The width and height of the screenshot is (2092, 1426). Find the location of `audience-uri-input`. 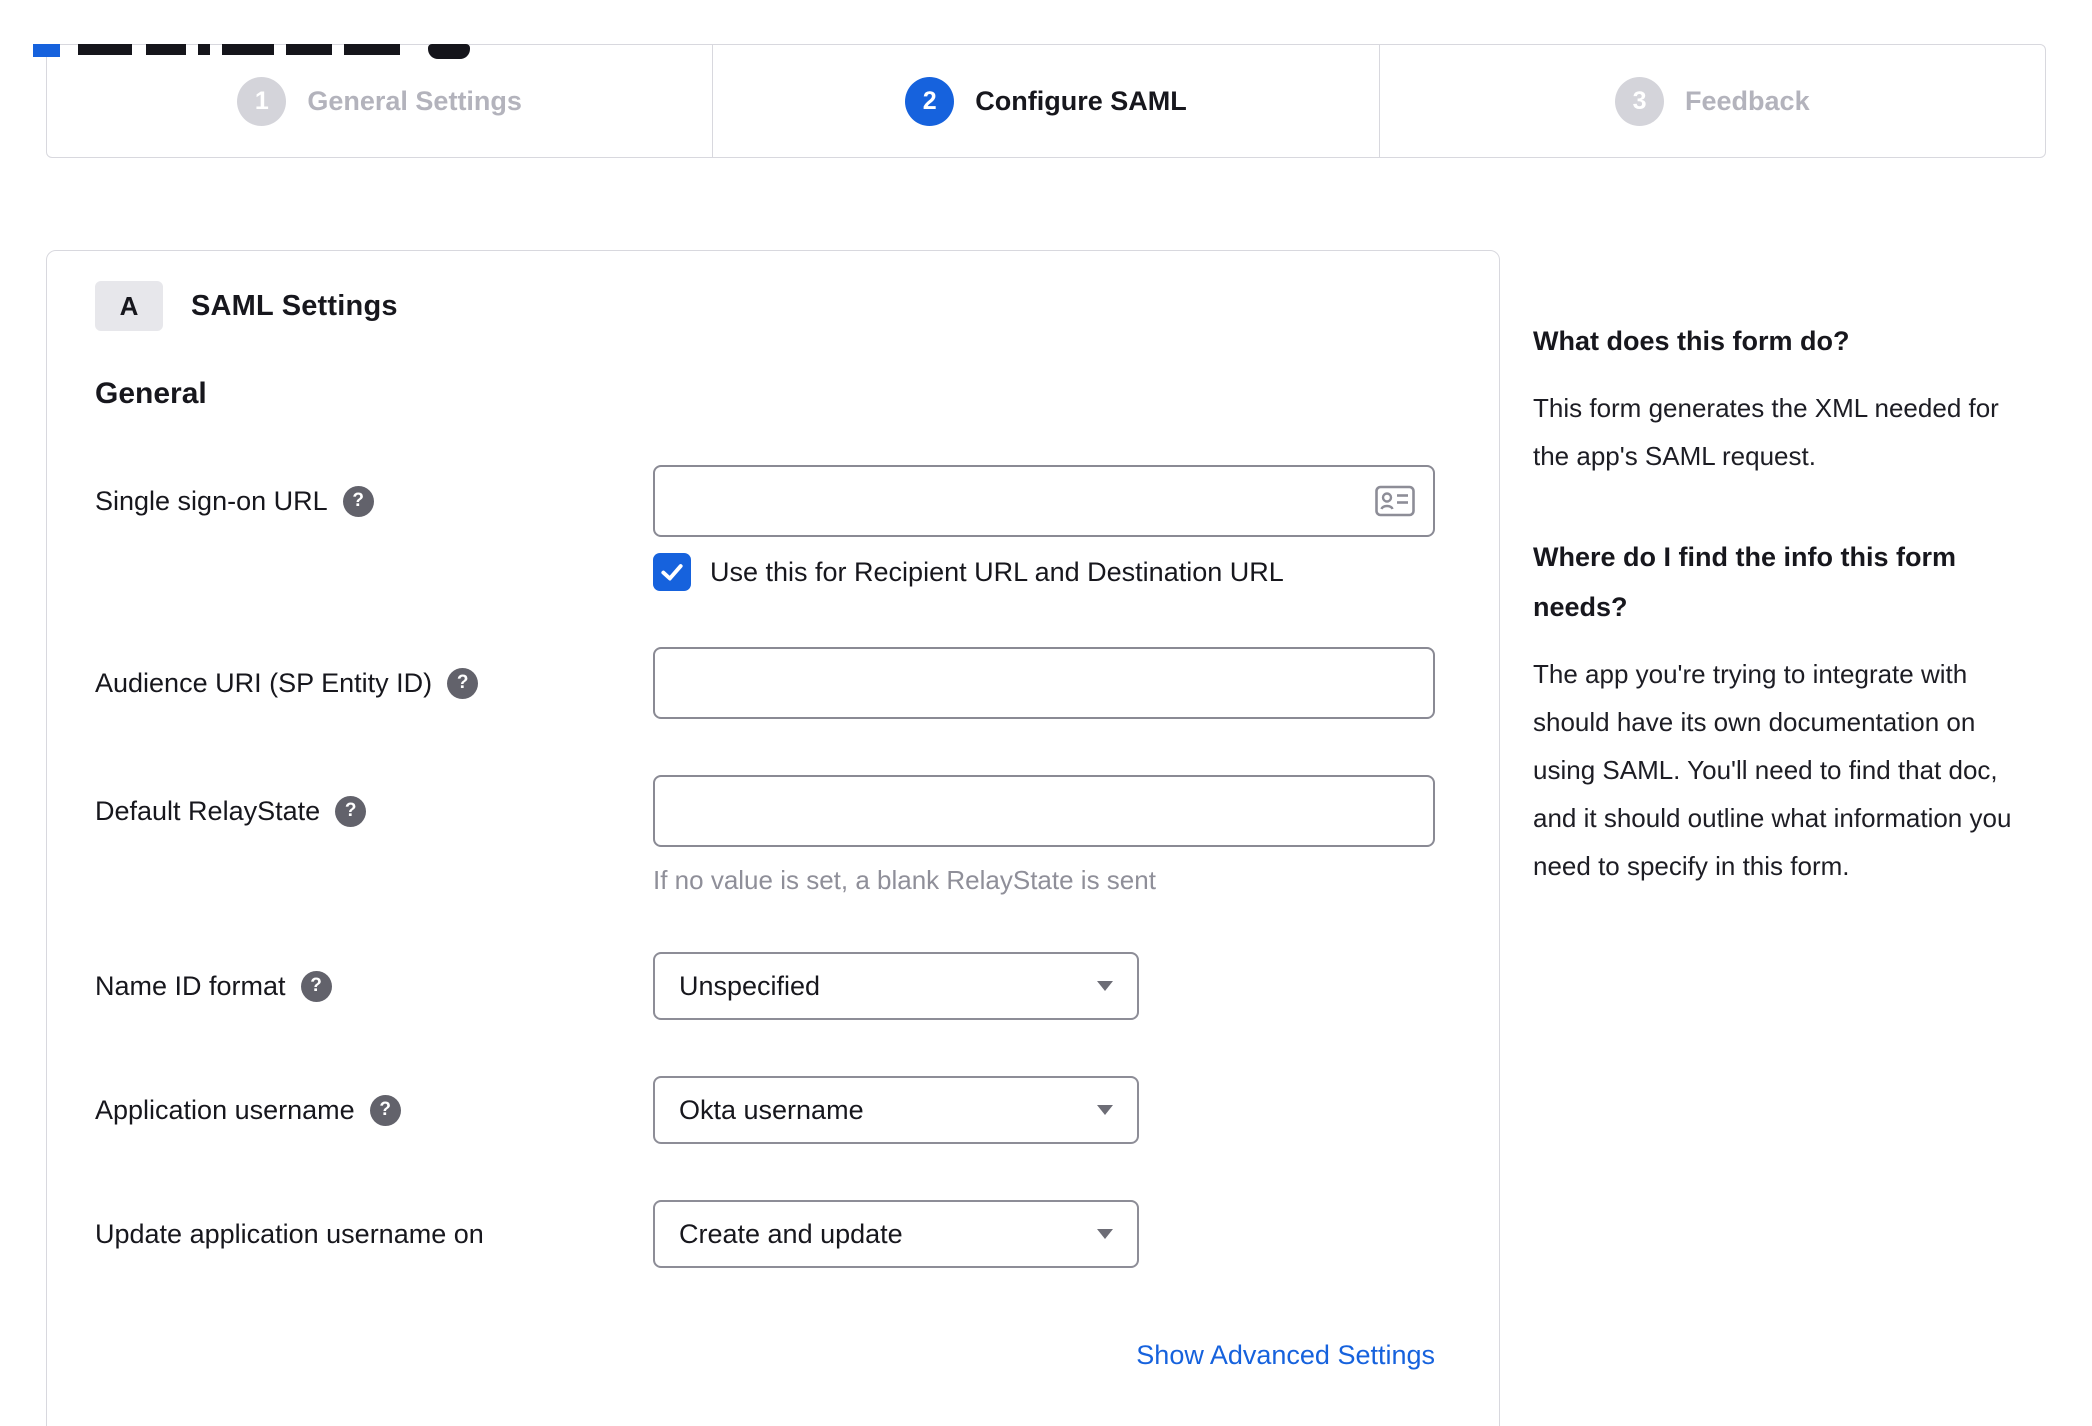

audience-uri-input is located at coordinates (1044, 683).